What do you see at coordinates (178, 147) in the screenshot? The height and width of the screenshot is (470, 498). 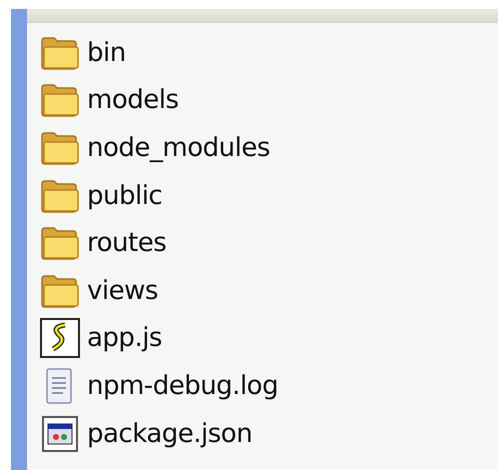 I see `file-name: node_modules` at bounding box center [178, 147].